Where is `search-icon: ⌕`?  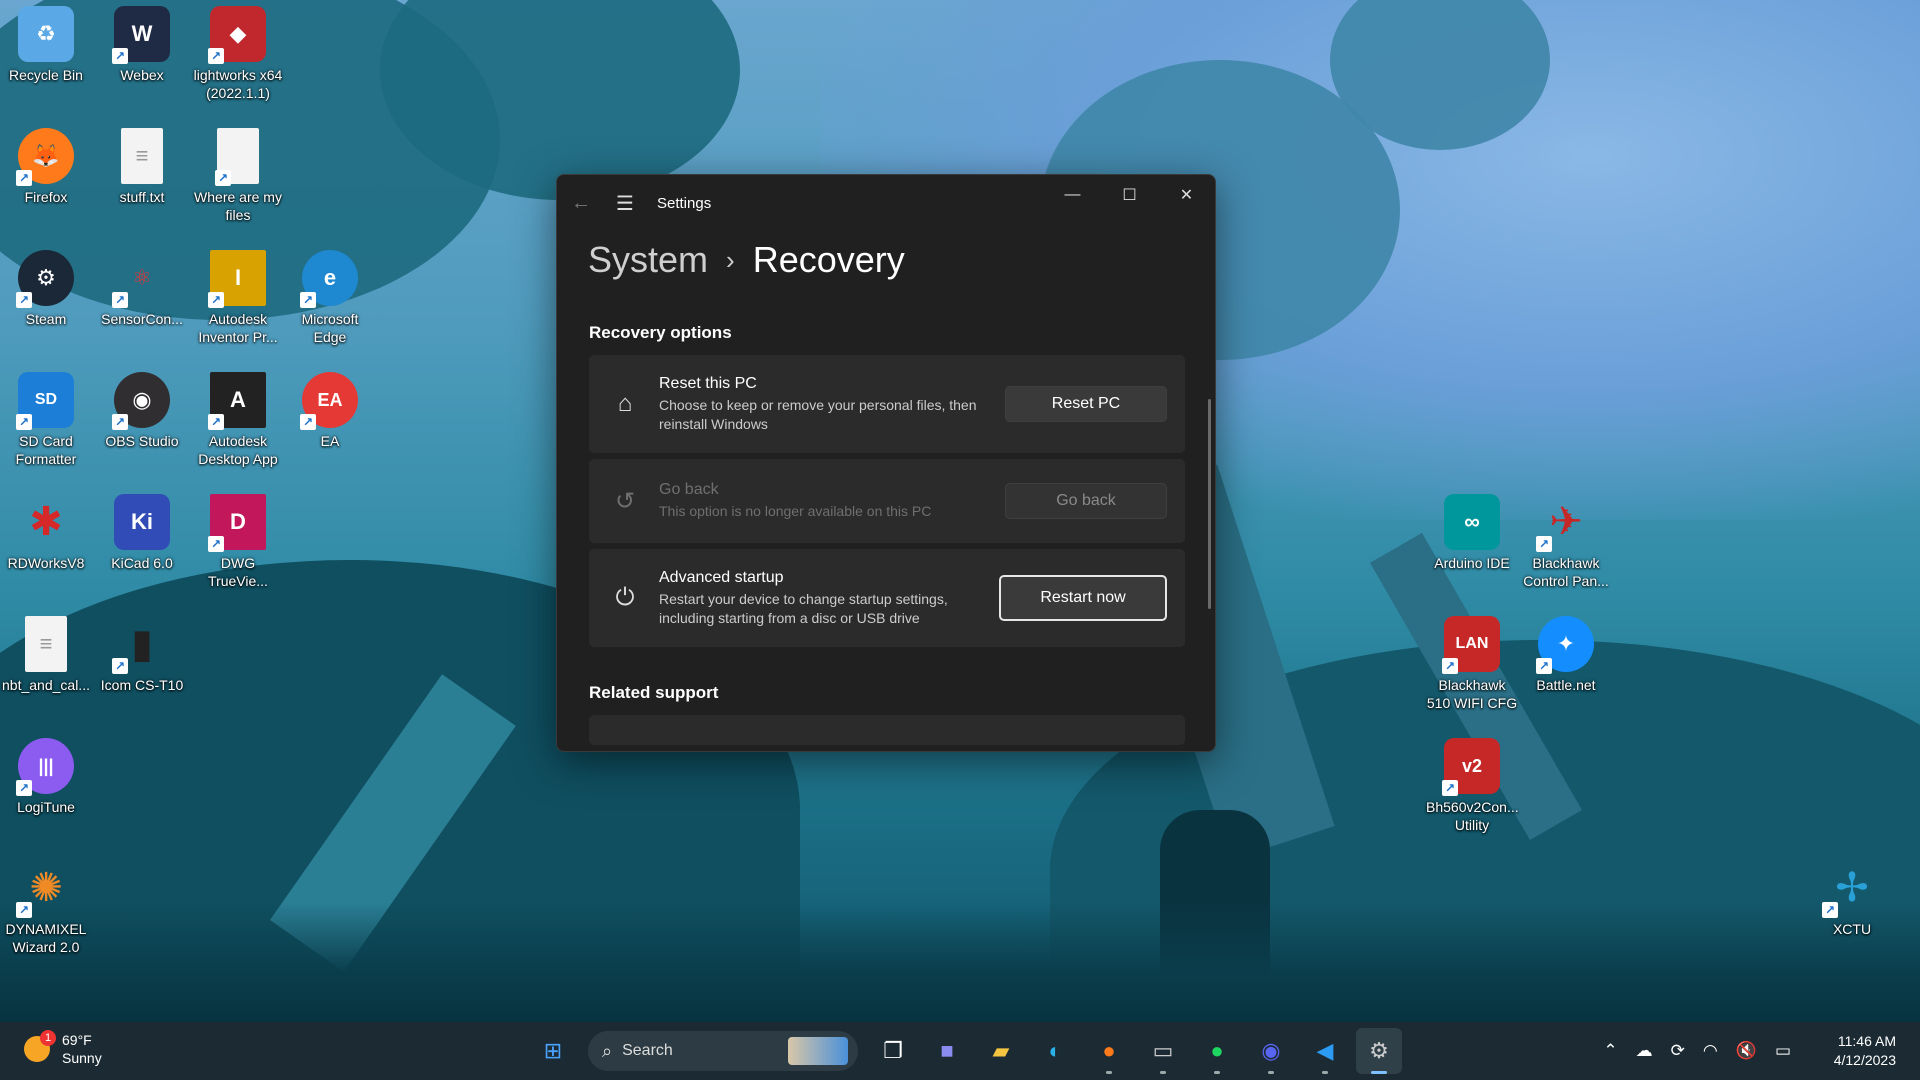
search-icon: ⌕ is located at coordinates (607, 1050).